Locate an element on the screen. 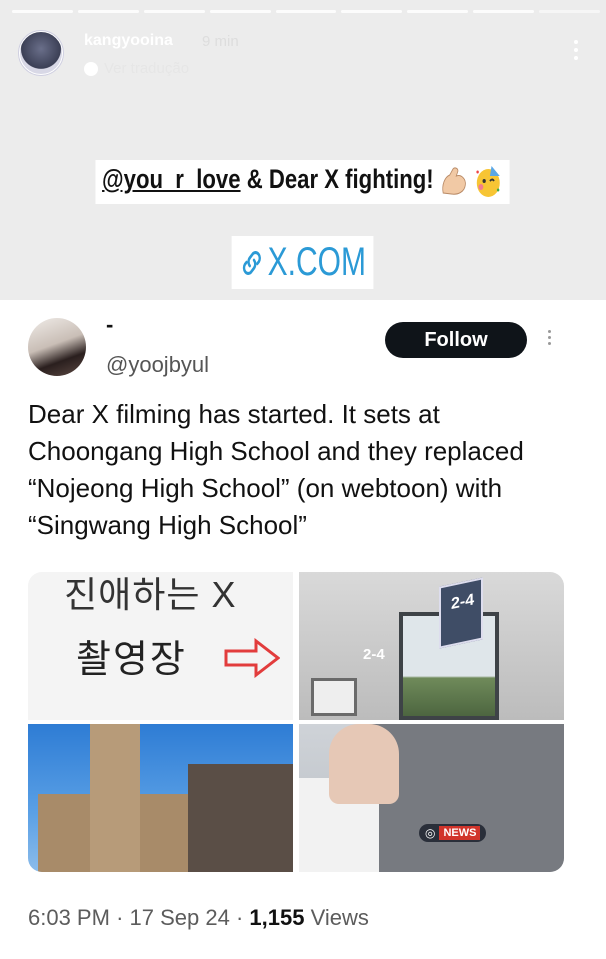 This screenshot has width=606, height=959. translate-link: Ver tradução is located at coordinates (136, 68).